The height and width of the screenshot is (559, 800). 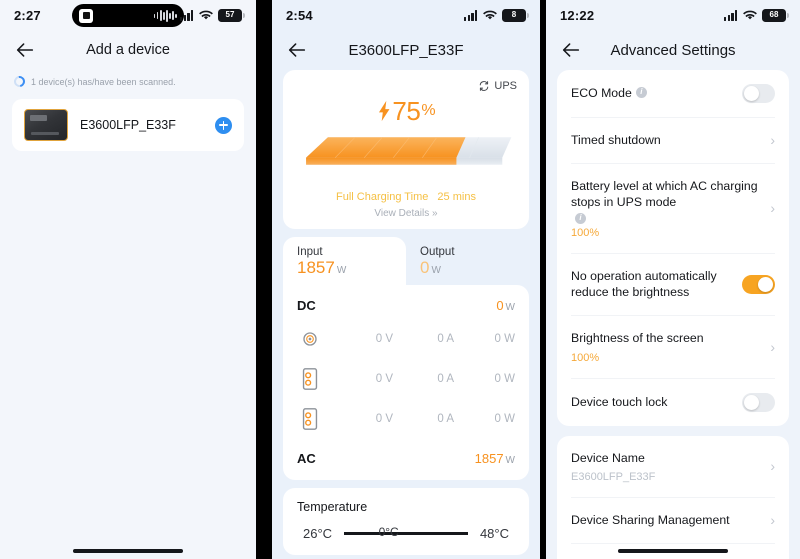 I want to click on audio-waveform-icon, so click(x=165, y=15).